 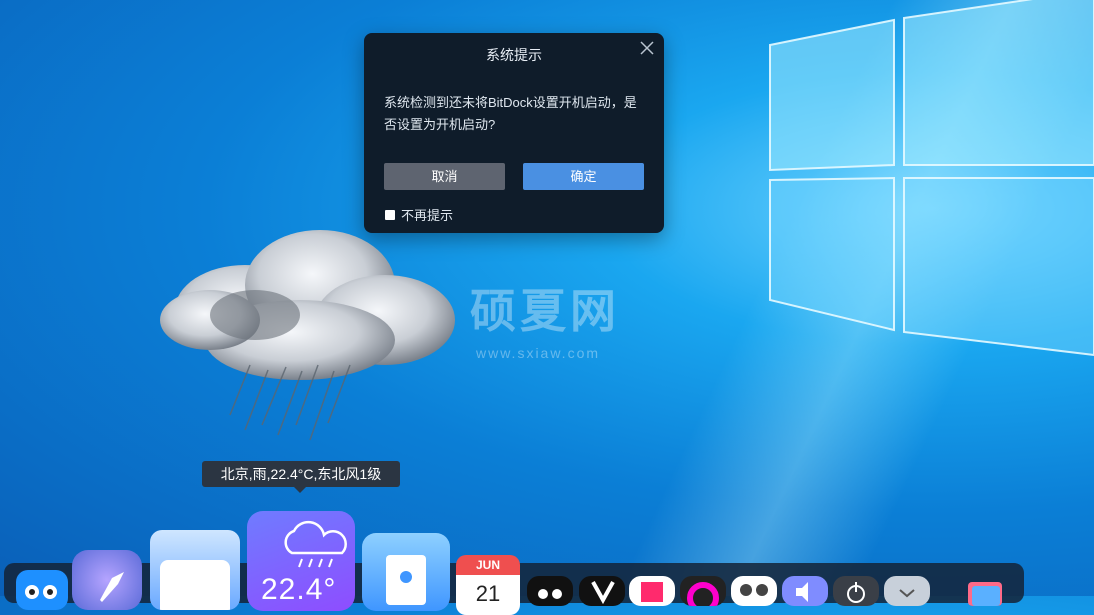 What do you see at coordinates (390, 214) in the screenshot?
I see `dont-show-again-checkbox` at bounding box center [390, 214].